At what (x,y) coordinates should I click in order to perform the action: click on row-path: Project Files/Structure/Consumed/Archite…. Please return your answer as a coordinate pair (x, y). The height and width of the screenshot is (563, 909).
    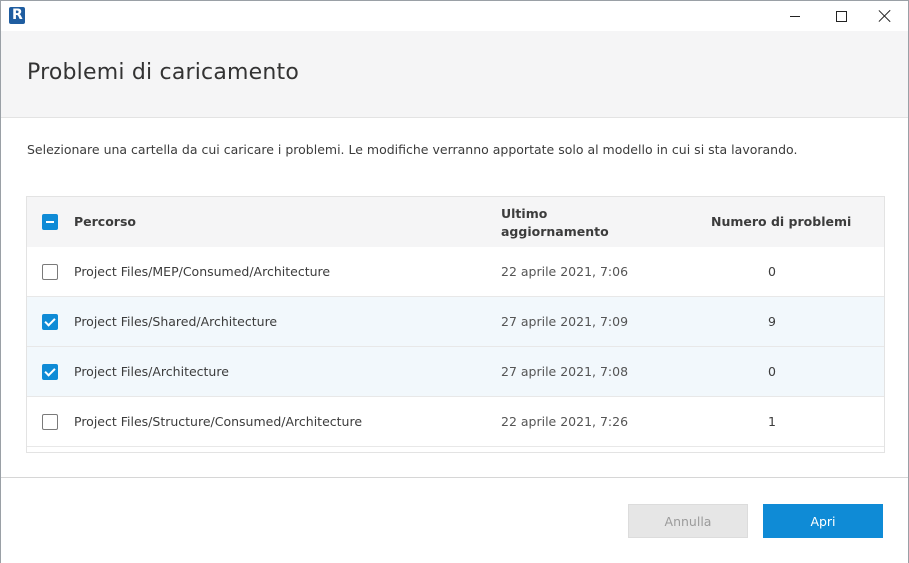
    Looking at the image, I should click on (218, 421).